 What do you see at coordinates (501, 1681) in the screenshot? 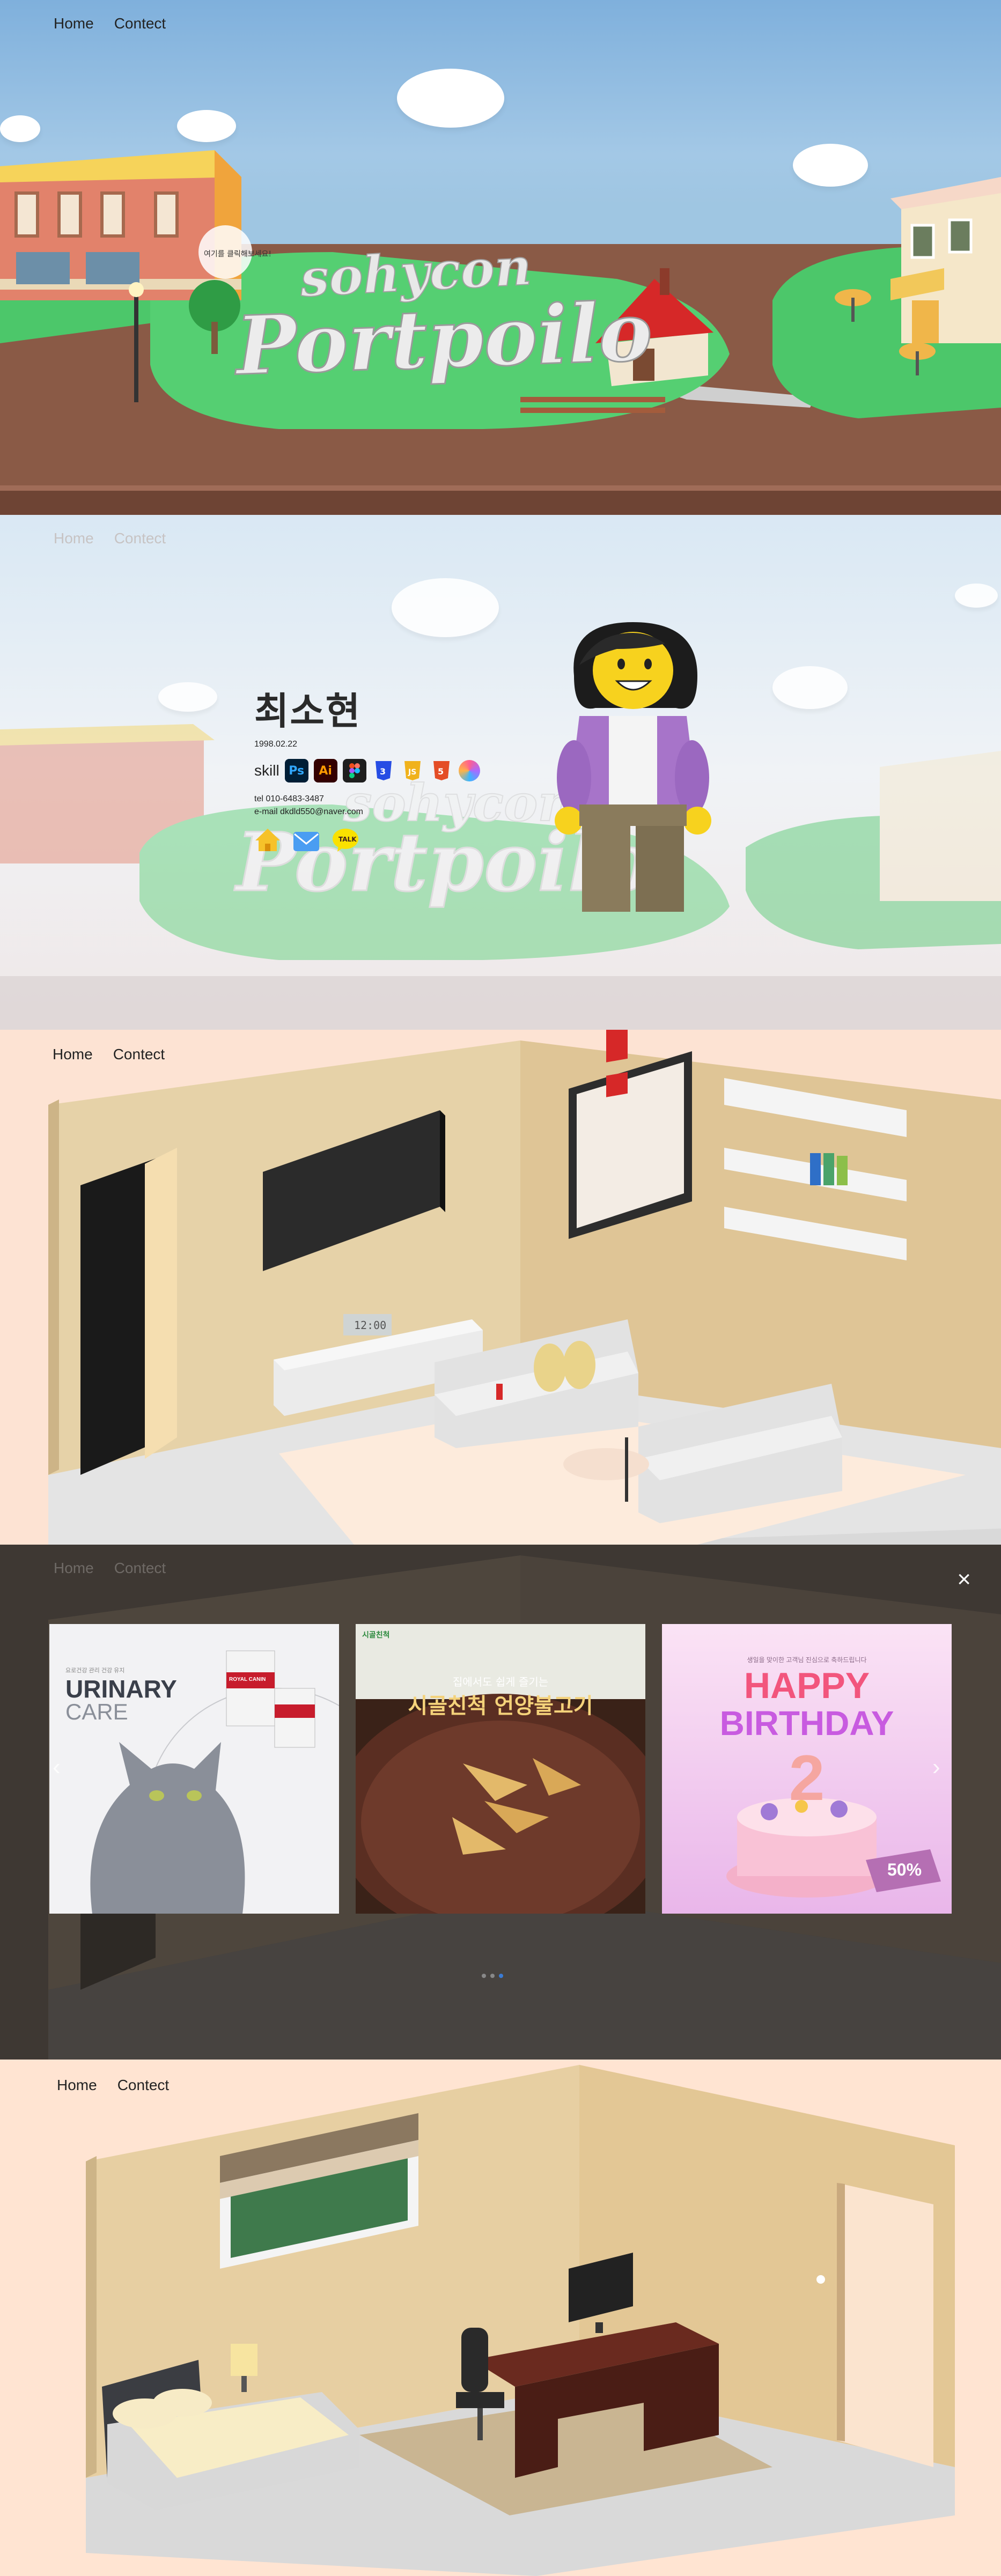
I see `slide2-subtitle: 집에서도 쉽게 즐기는` at bounding box center [501, 1681].